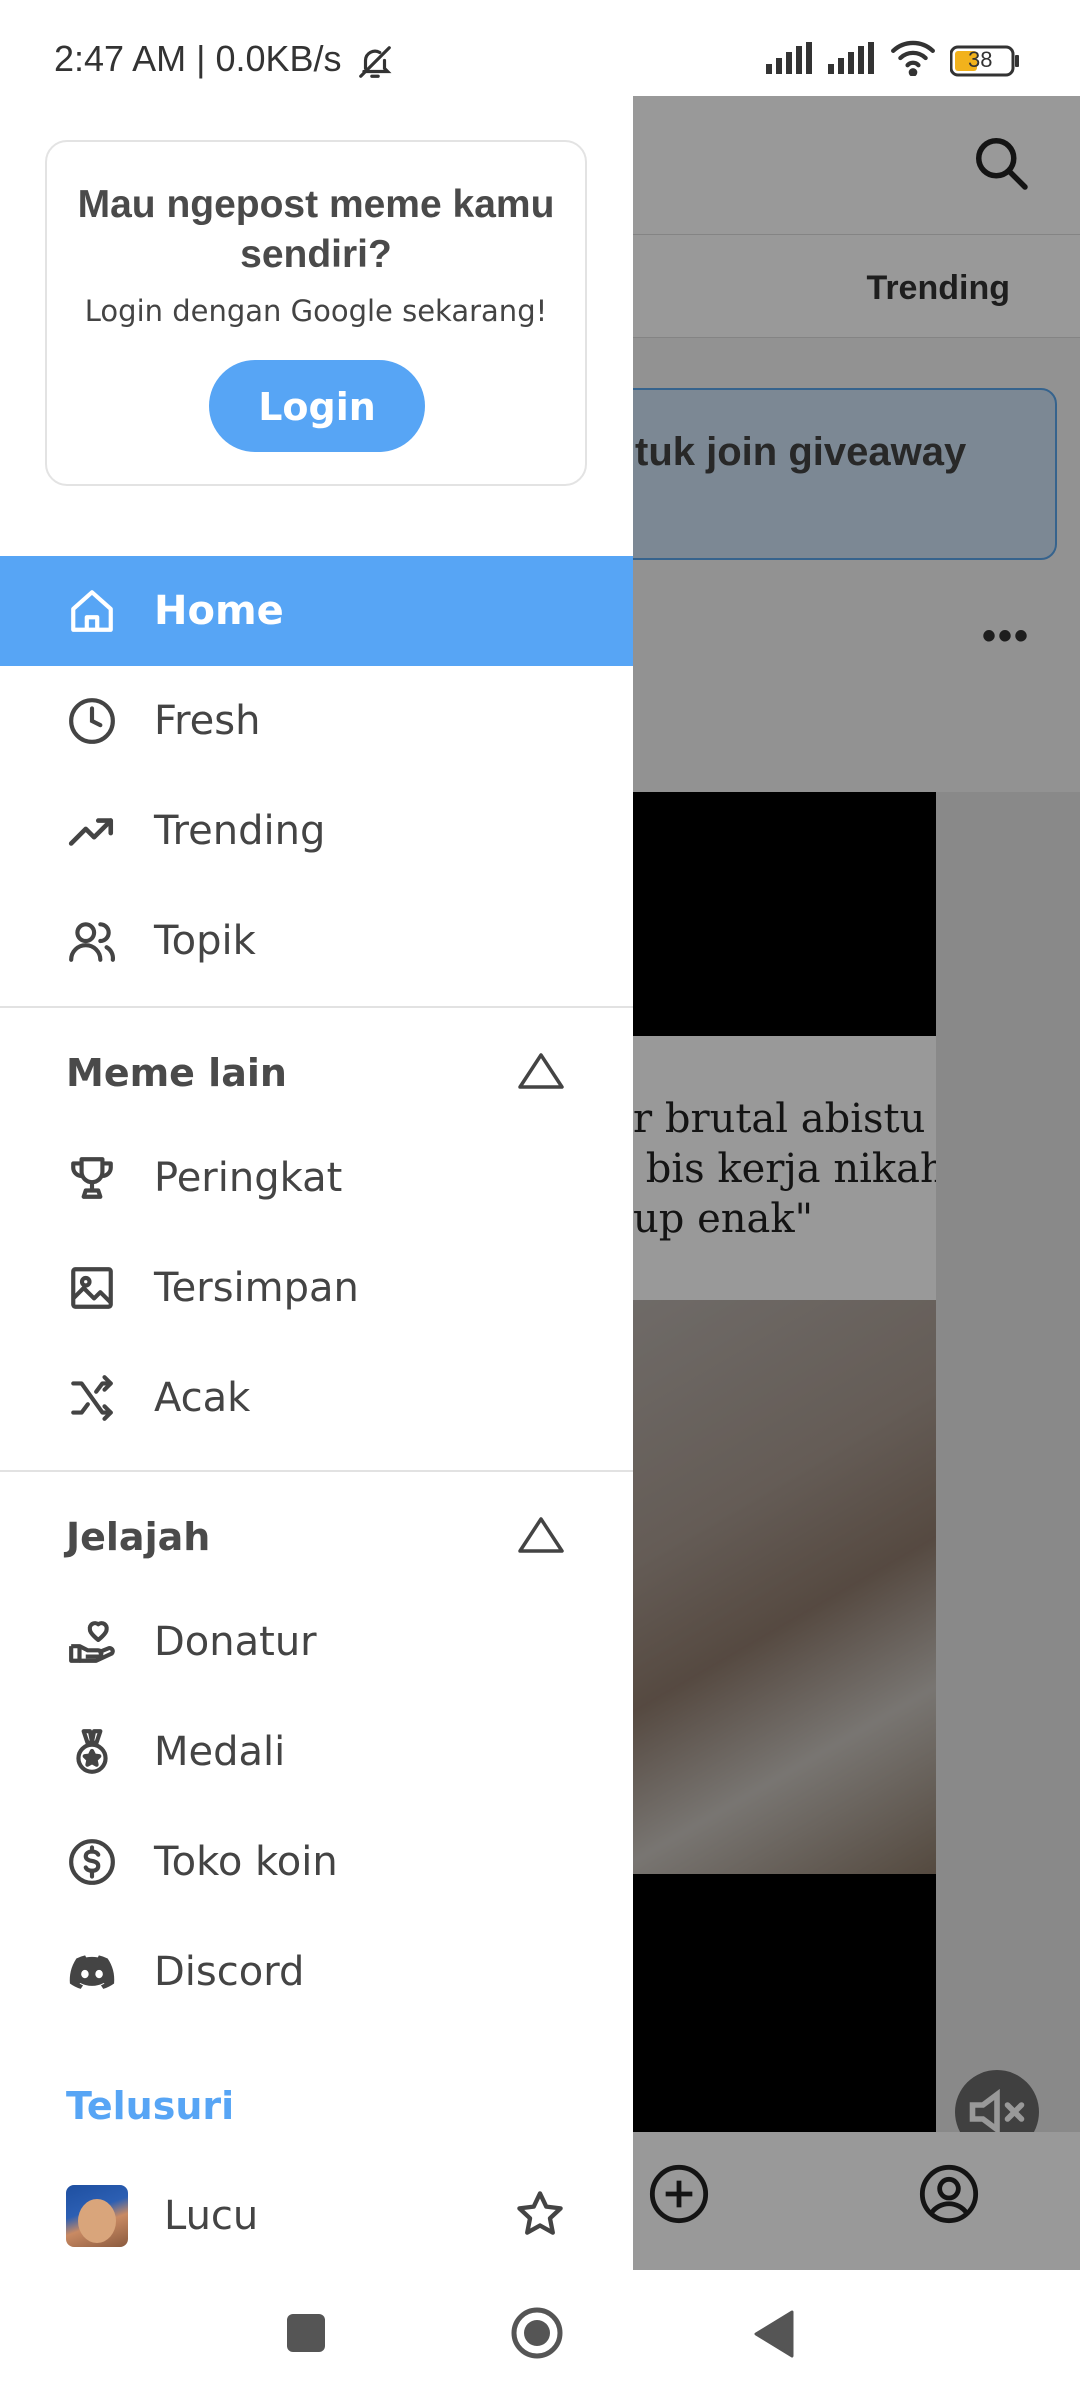 The width and height of the screenshot is (1080, 2400). I want to click on menu-item-label: Trending, so click(240, 831).